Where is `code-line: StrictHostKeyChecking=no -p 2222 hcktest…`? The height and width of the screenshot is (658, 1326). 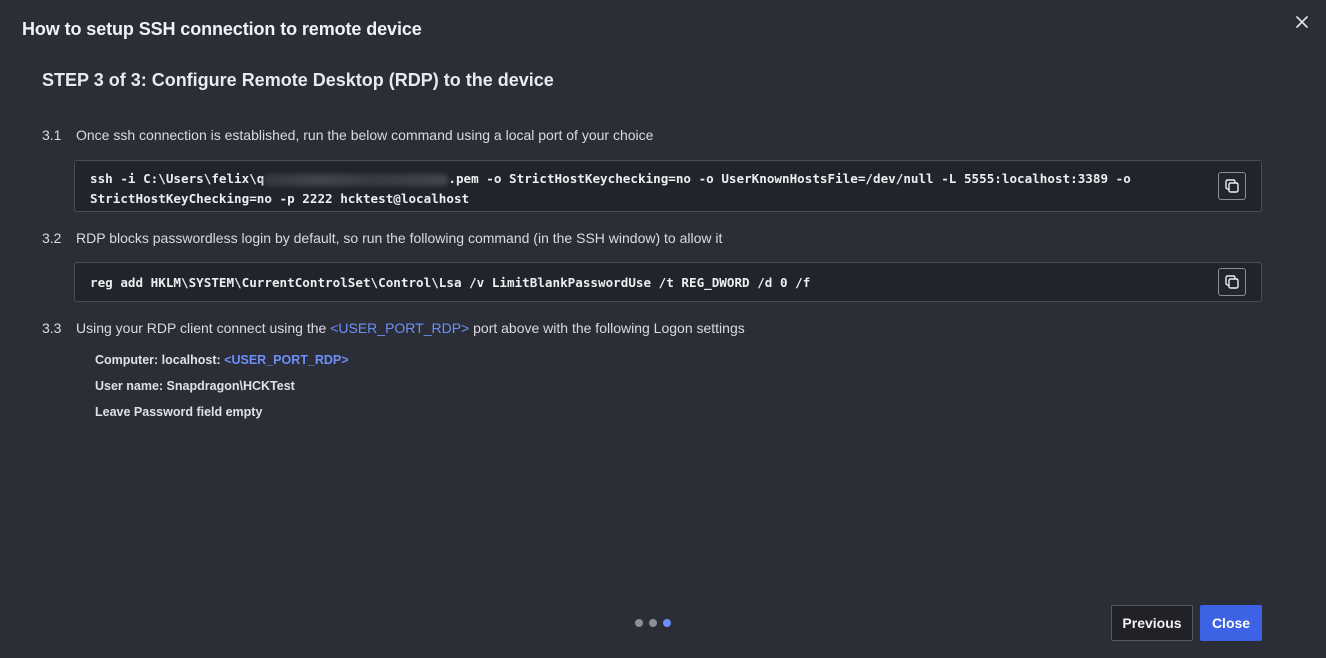
code-line: StrictHostKeyChecking=no -p 2222 hcktest… is located at coordinates (280, 198).